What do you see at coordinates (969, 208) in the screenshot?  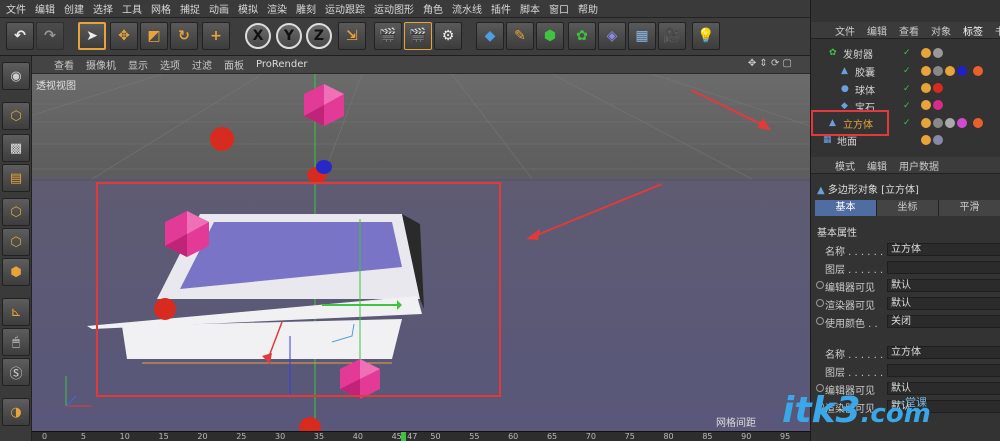 I see `attributes-tab: 平滑` at bounding box center [969, 208].